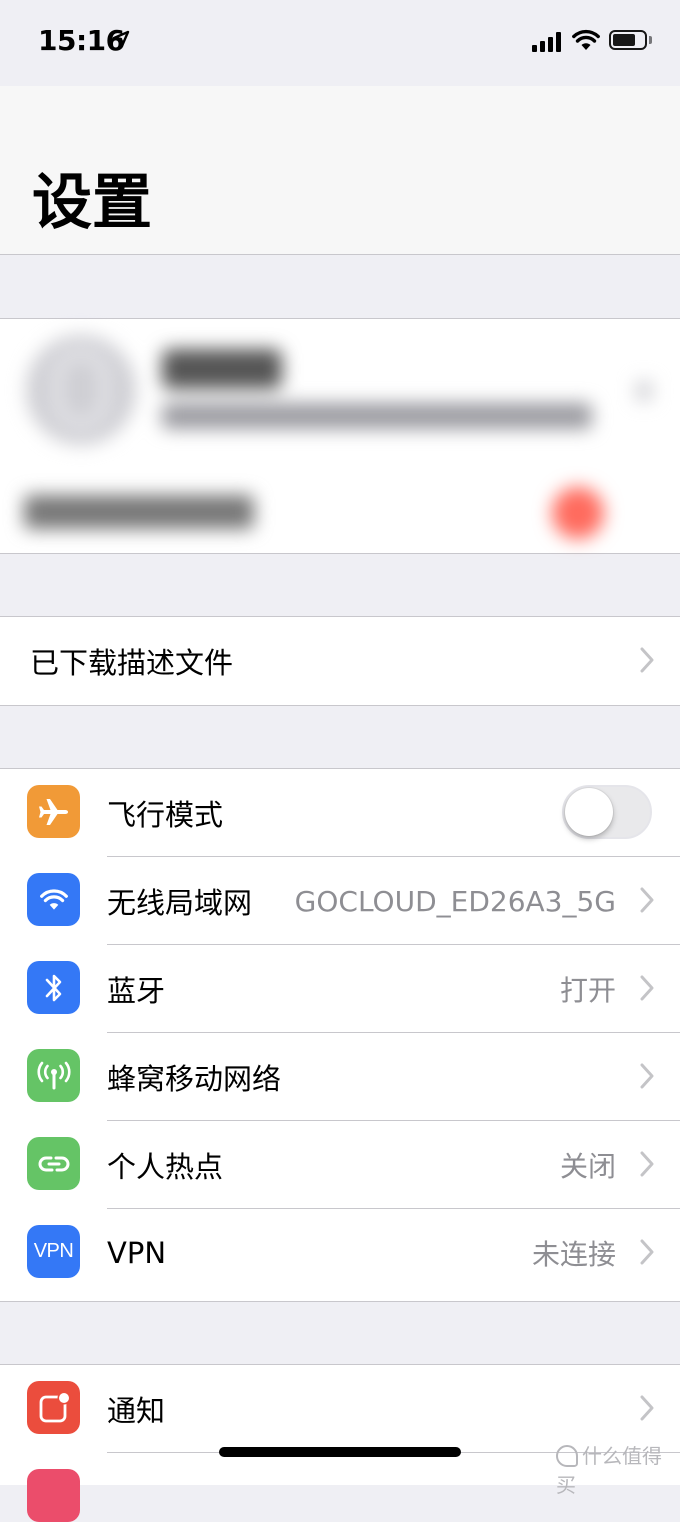 Image resolution: width=680 pixels, height=1522 pixels. I want to click on cellular-icon, so click(53, 1075).